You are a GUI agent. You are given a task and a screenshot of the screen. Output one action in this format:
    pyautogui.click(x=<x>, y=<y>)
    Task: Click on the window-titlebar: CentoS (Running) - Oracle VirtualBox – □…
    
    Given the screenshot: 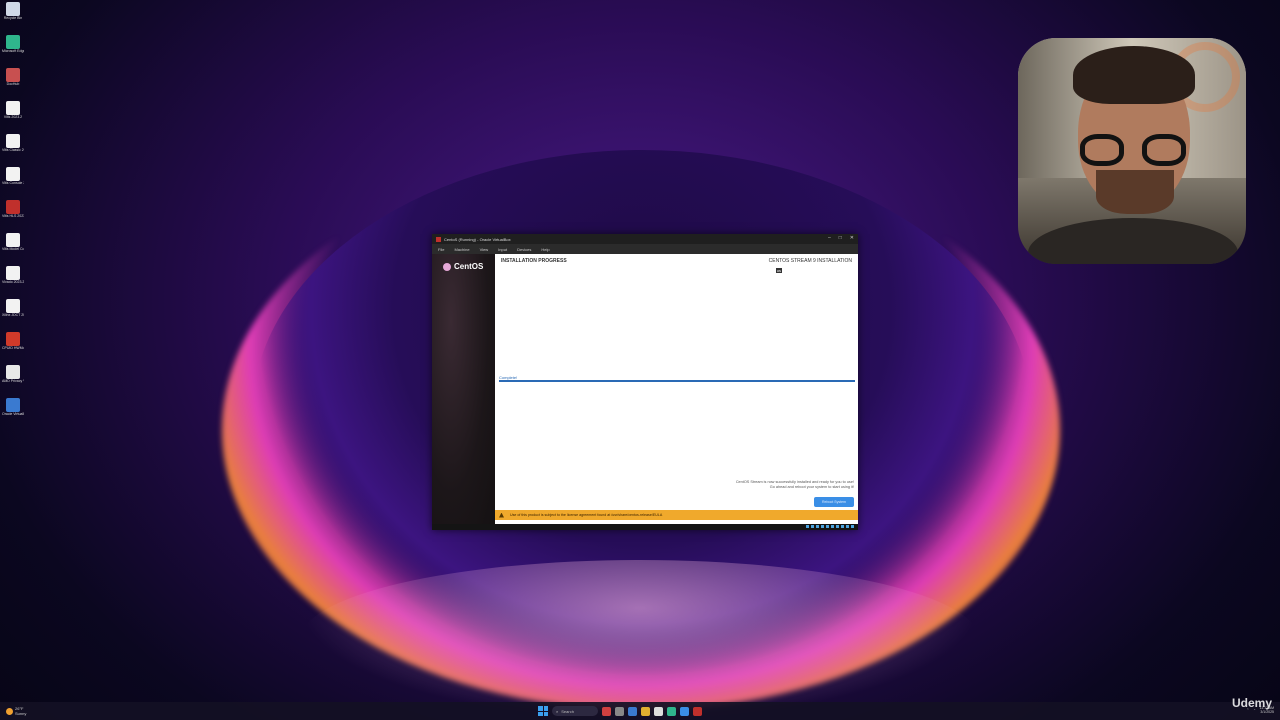 What is the action you would take?
    pyautogui.click(x=645, y=239)
    